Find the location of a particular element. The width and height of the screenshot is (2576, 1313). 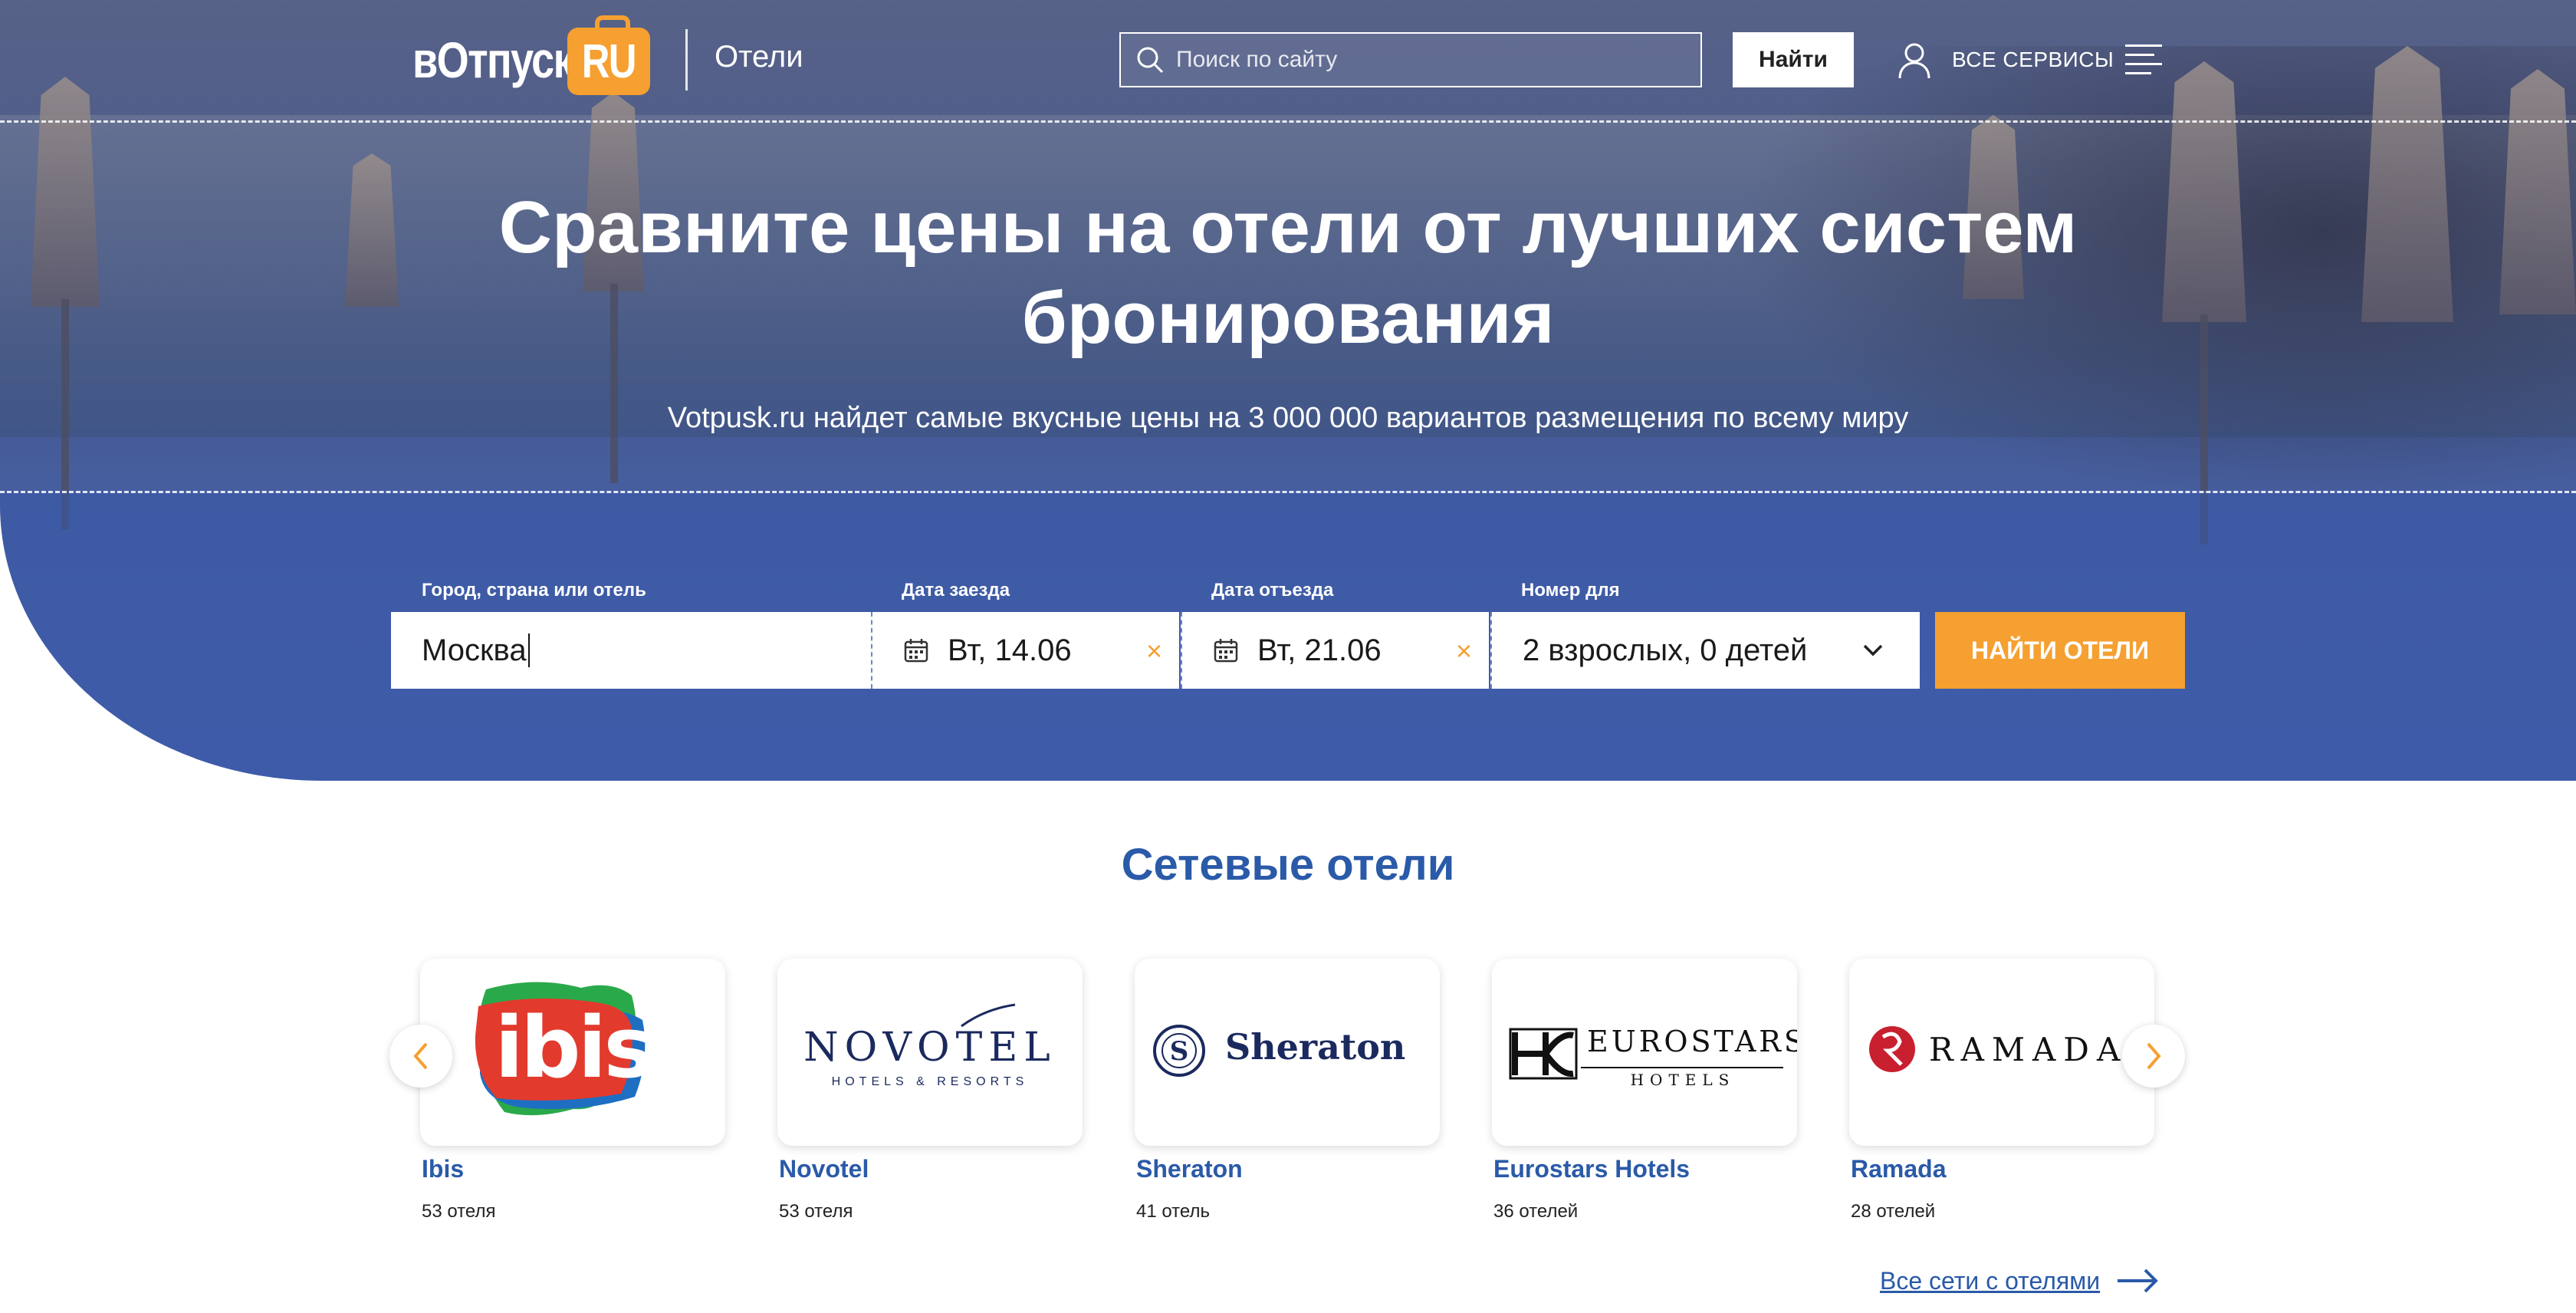

section-title: Отели is located at coordinates (759, 57).